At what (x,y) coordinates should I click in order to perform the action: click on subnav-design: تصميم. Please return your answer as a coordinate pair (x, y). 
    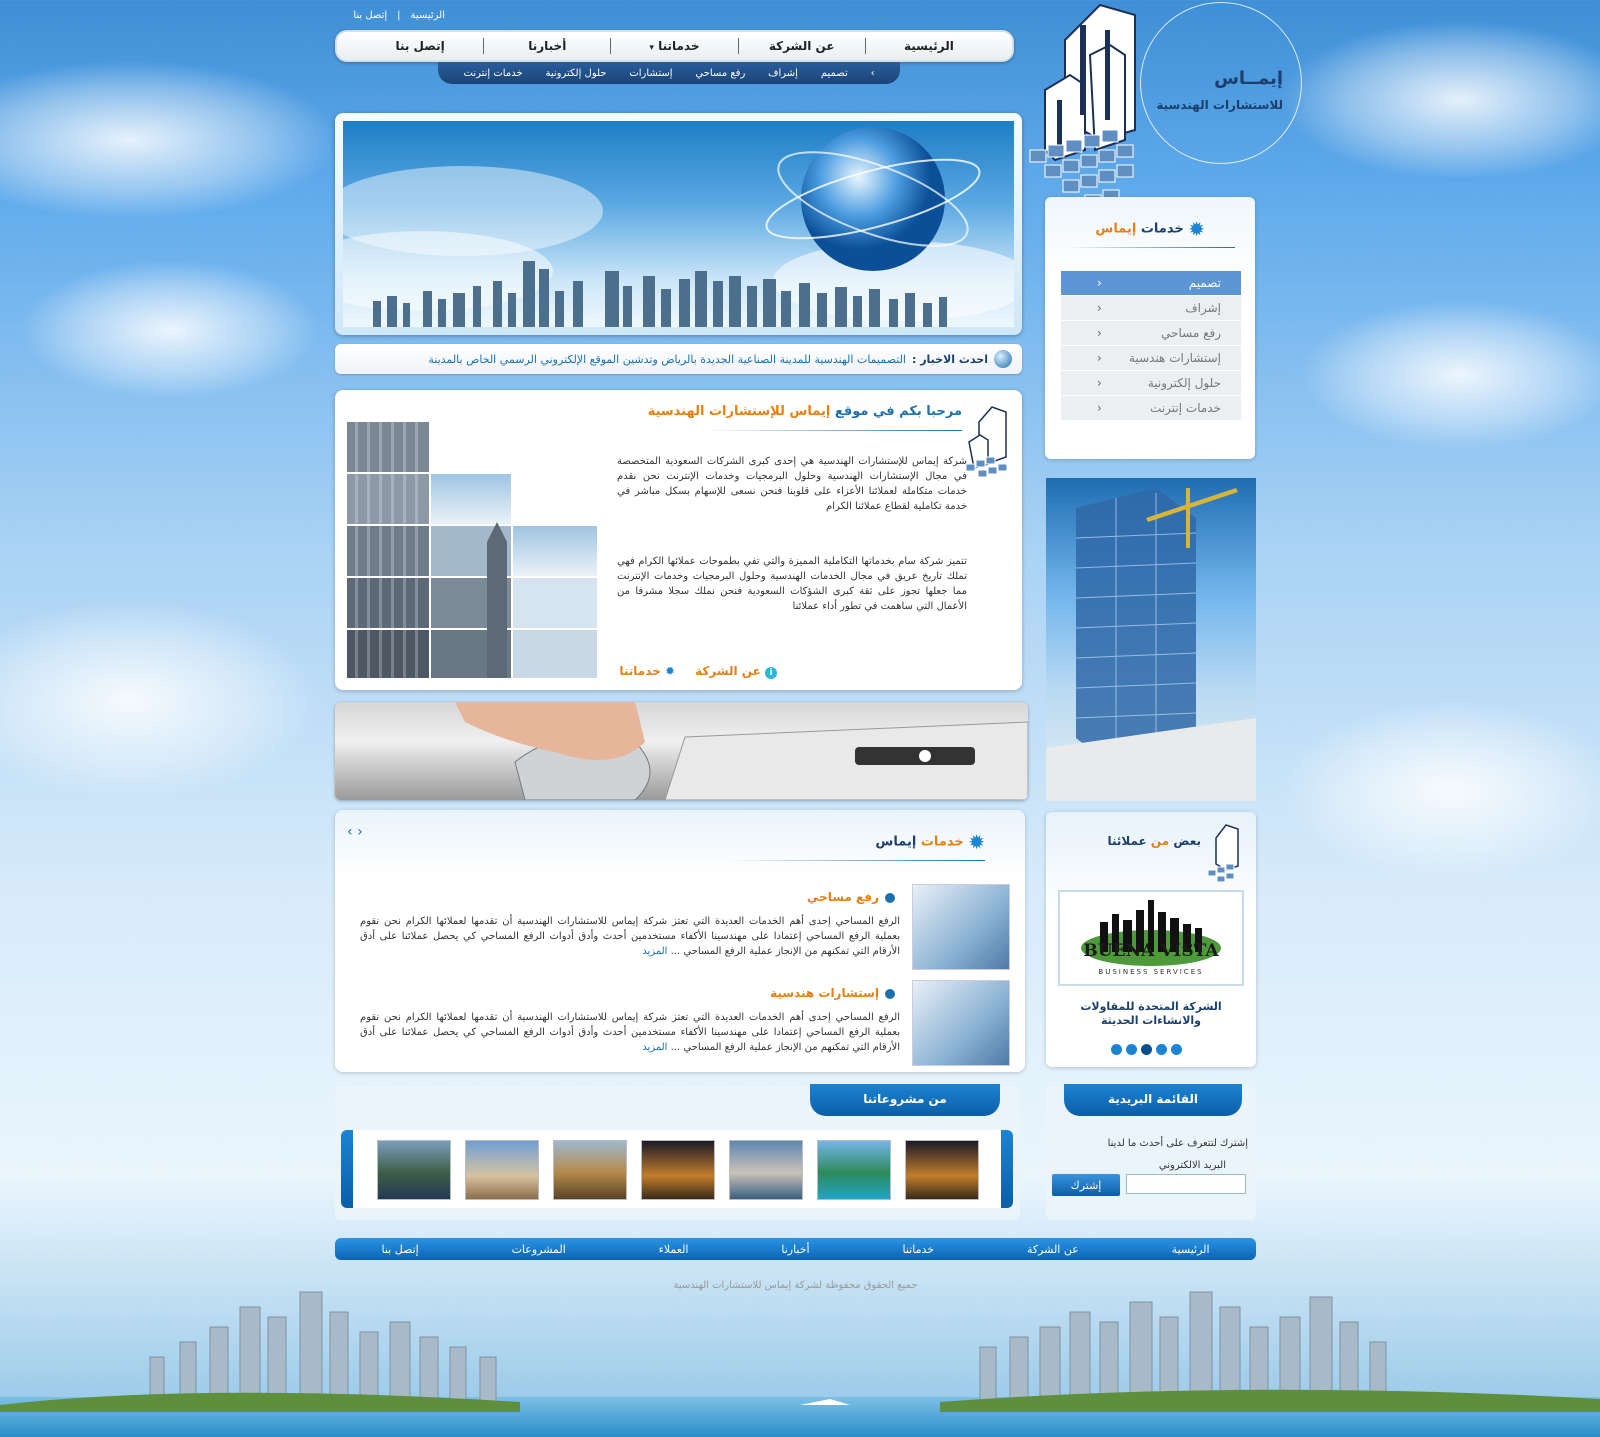
    Looking at the image, I should click on (834, 73).